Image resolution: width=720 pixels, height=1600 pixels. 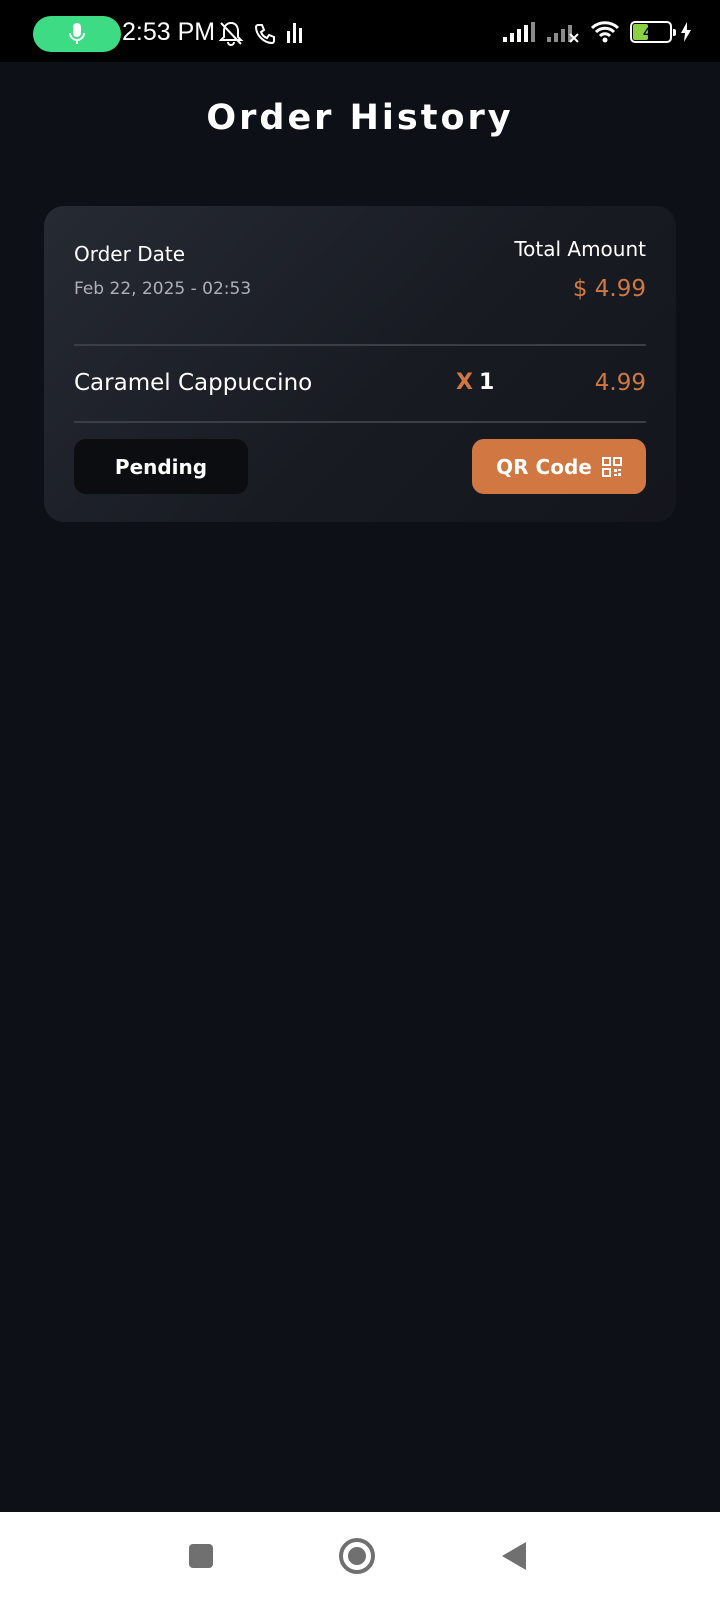 I want to click on microphone-indicator, so click(x=77, y=34).